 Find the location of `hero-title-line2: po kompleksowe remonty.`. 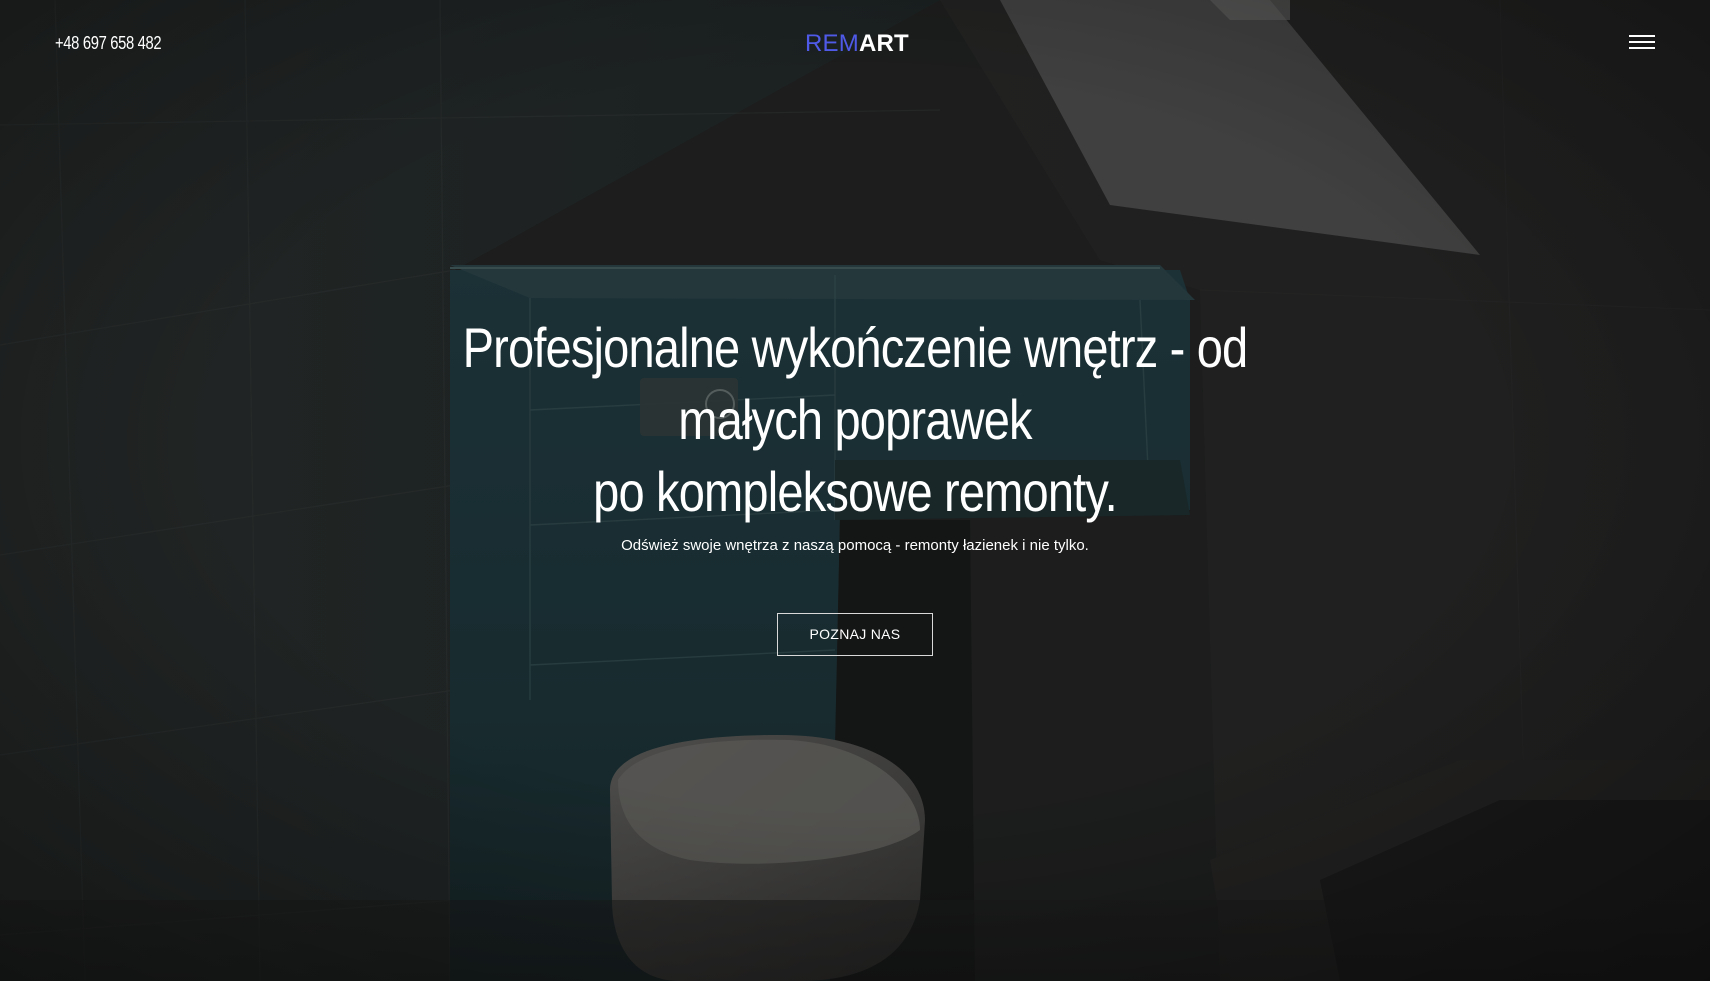

hero-title-line2: po kompleksowe remonty. is located at coordinates (855, 491).